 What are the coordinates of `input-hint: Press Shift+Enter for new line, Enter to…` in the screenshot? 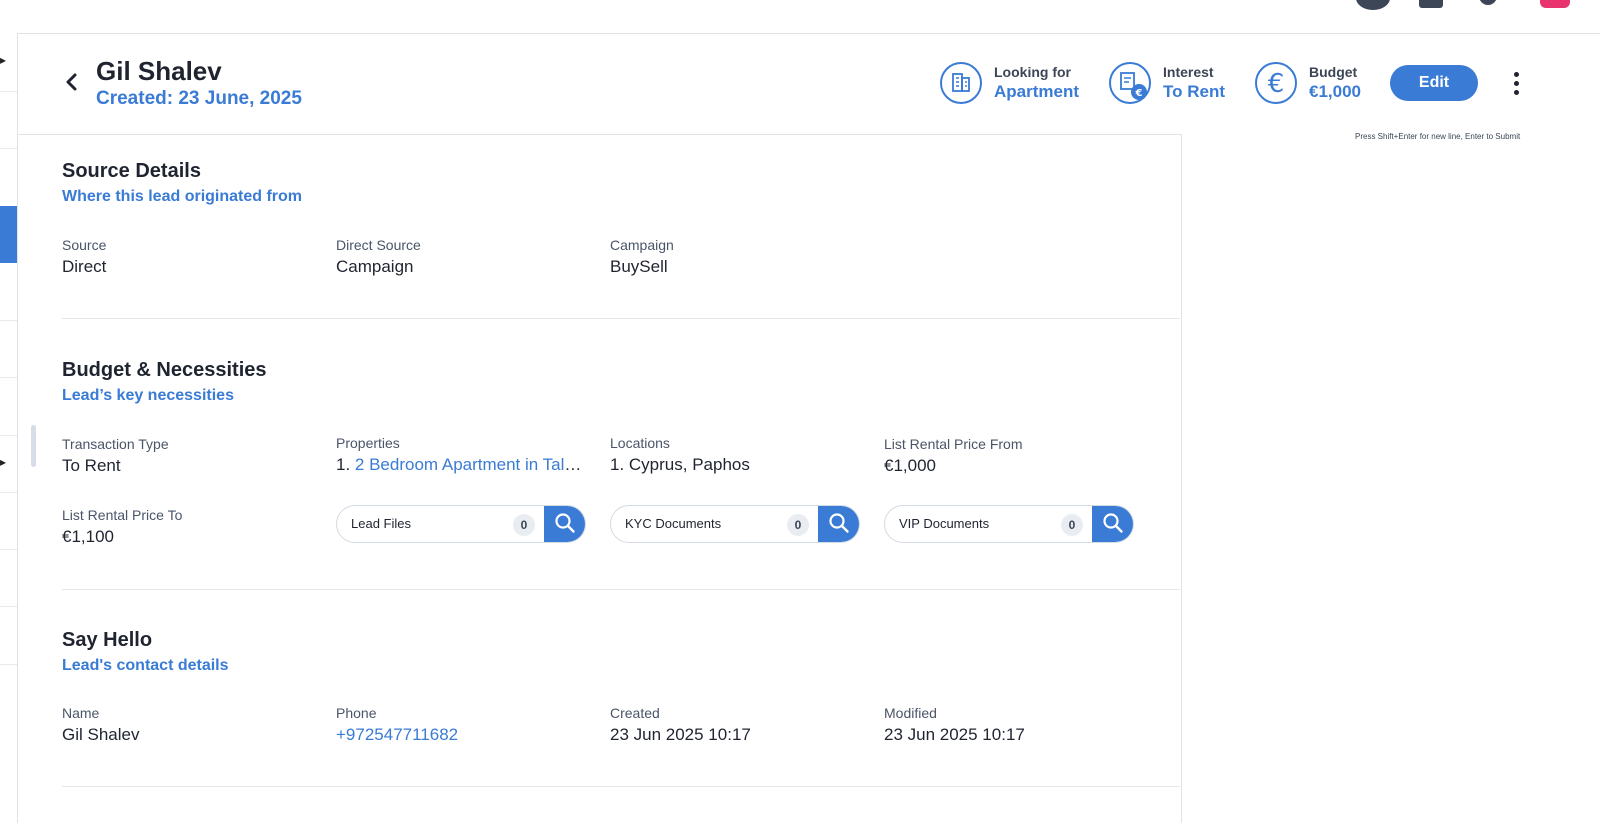 It's located at (1438, 136).